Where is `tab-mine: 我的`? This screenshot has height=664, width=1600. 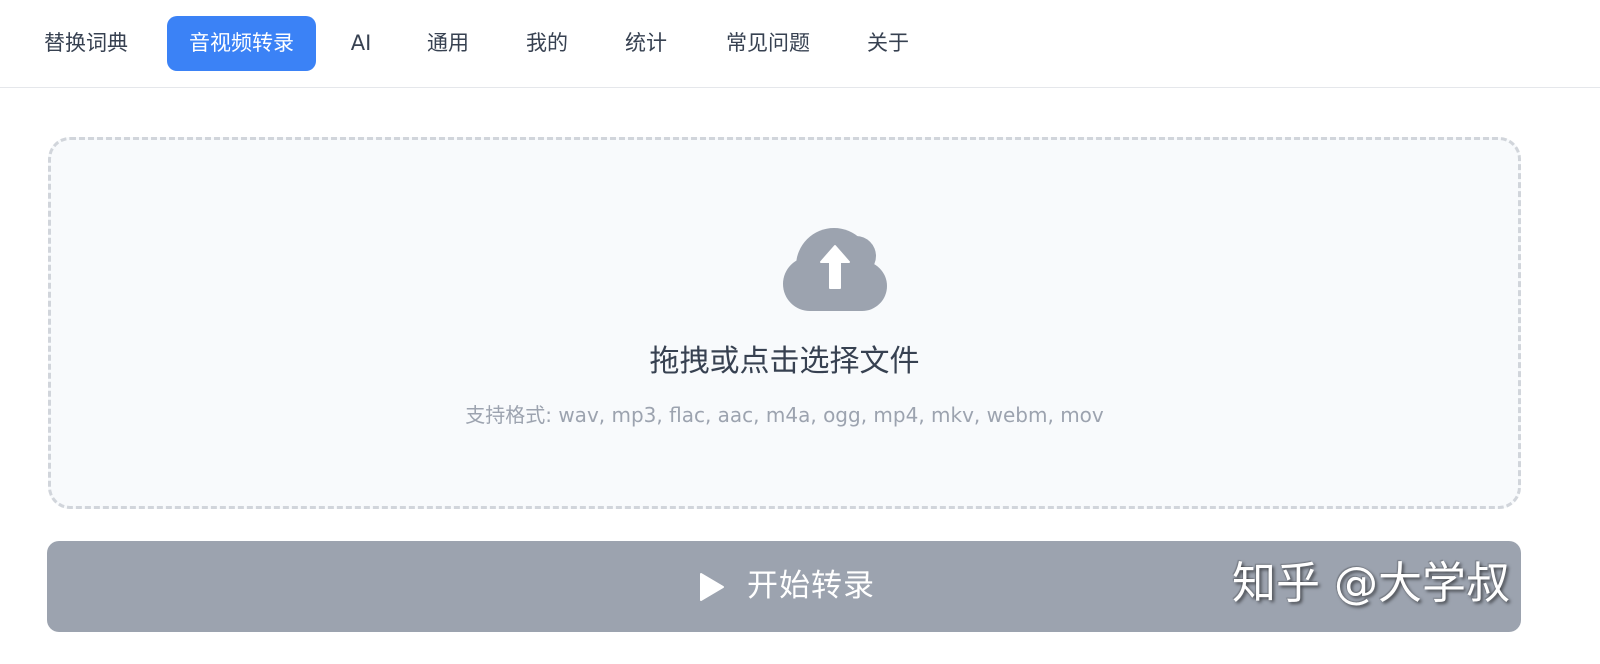
tab-mine: 我的 is located at coordinates (547, 43).